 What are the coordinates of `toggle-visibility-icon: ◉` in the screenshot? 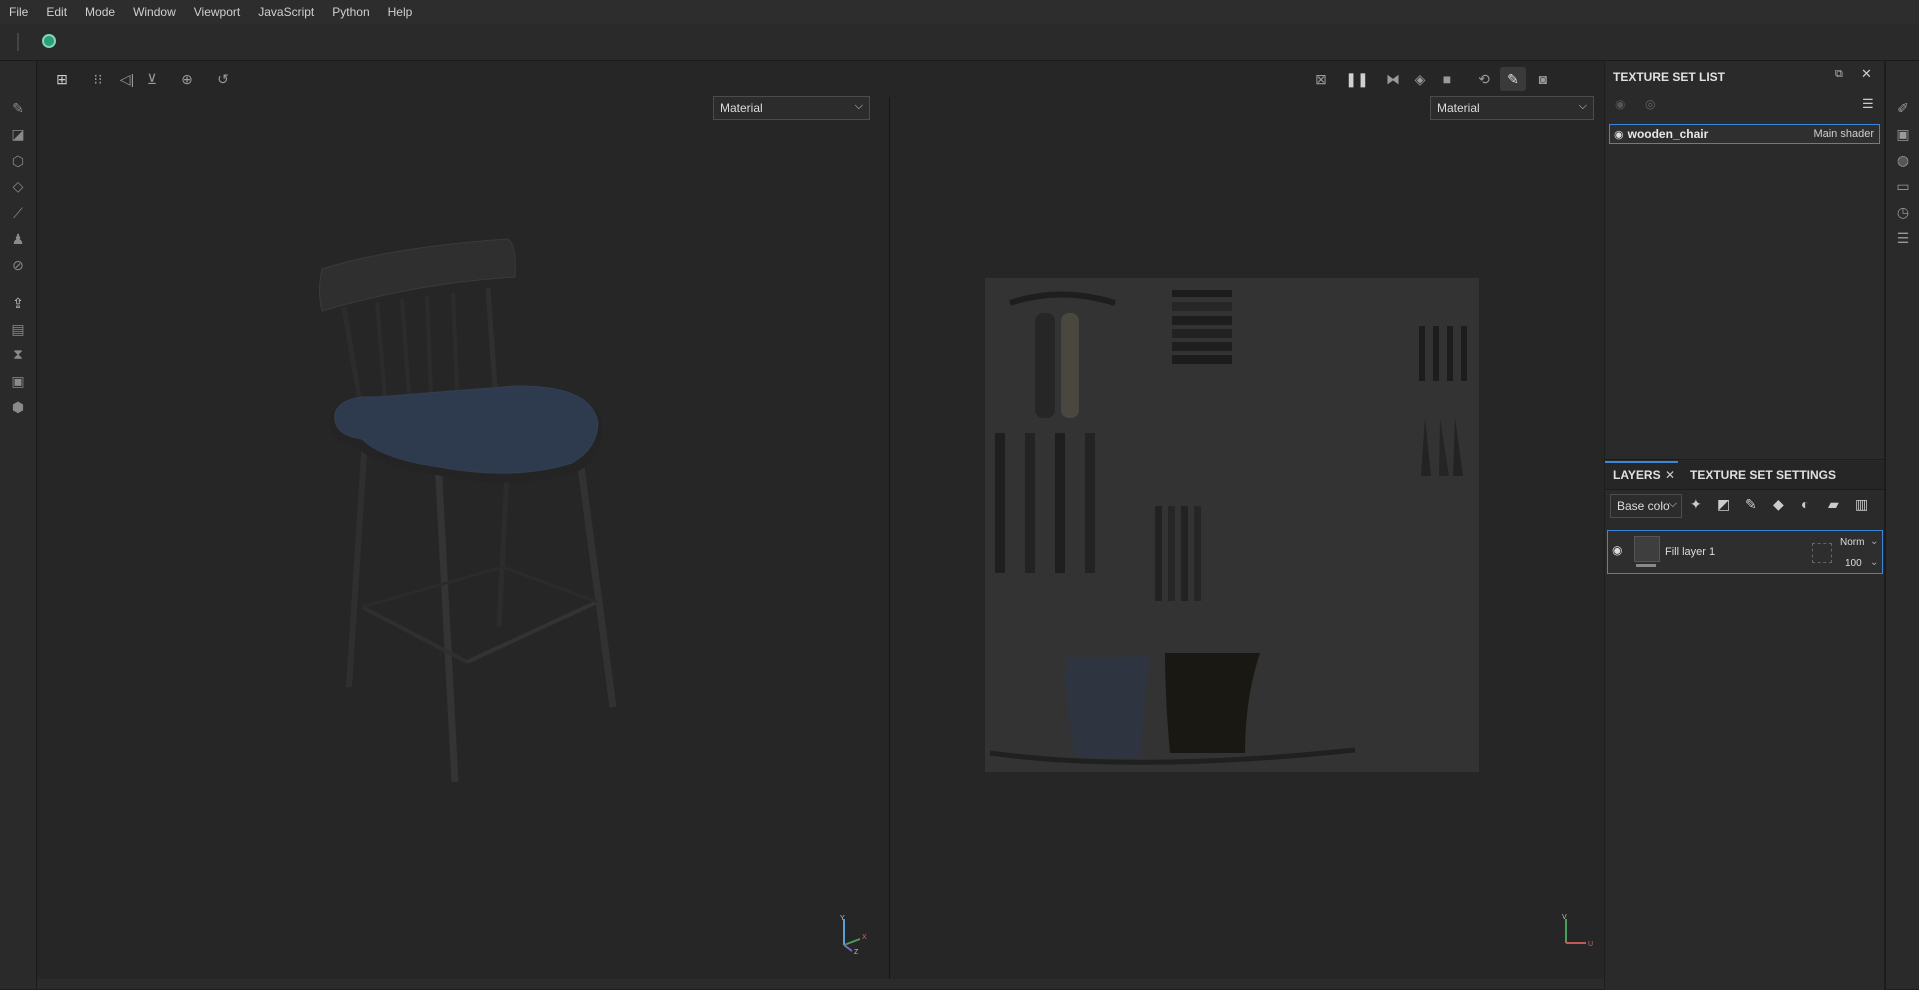 It's located at (1620, 104).